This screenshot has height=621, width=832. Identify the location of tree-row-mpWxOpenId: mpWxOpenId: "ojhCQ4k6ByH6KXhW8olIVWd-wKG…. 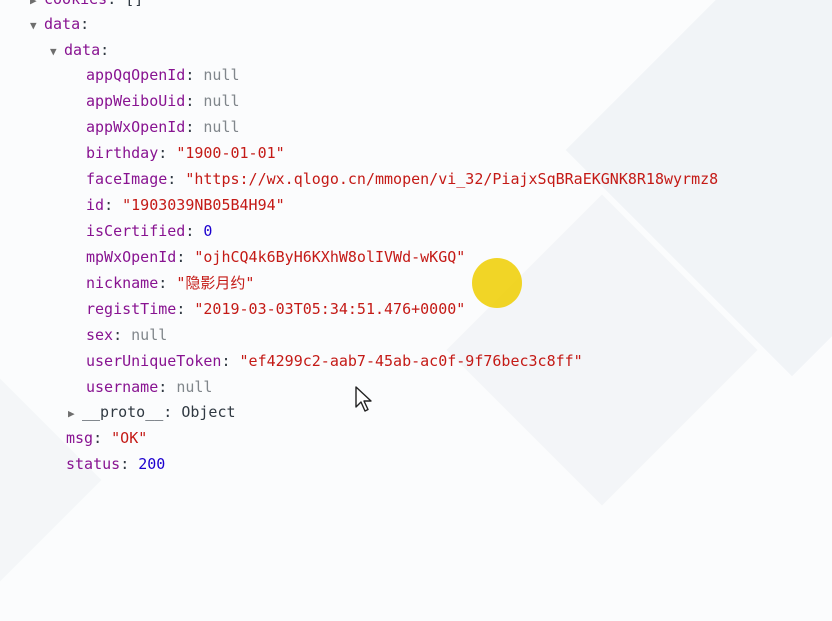
(275, 257).